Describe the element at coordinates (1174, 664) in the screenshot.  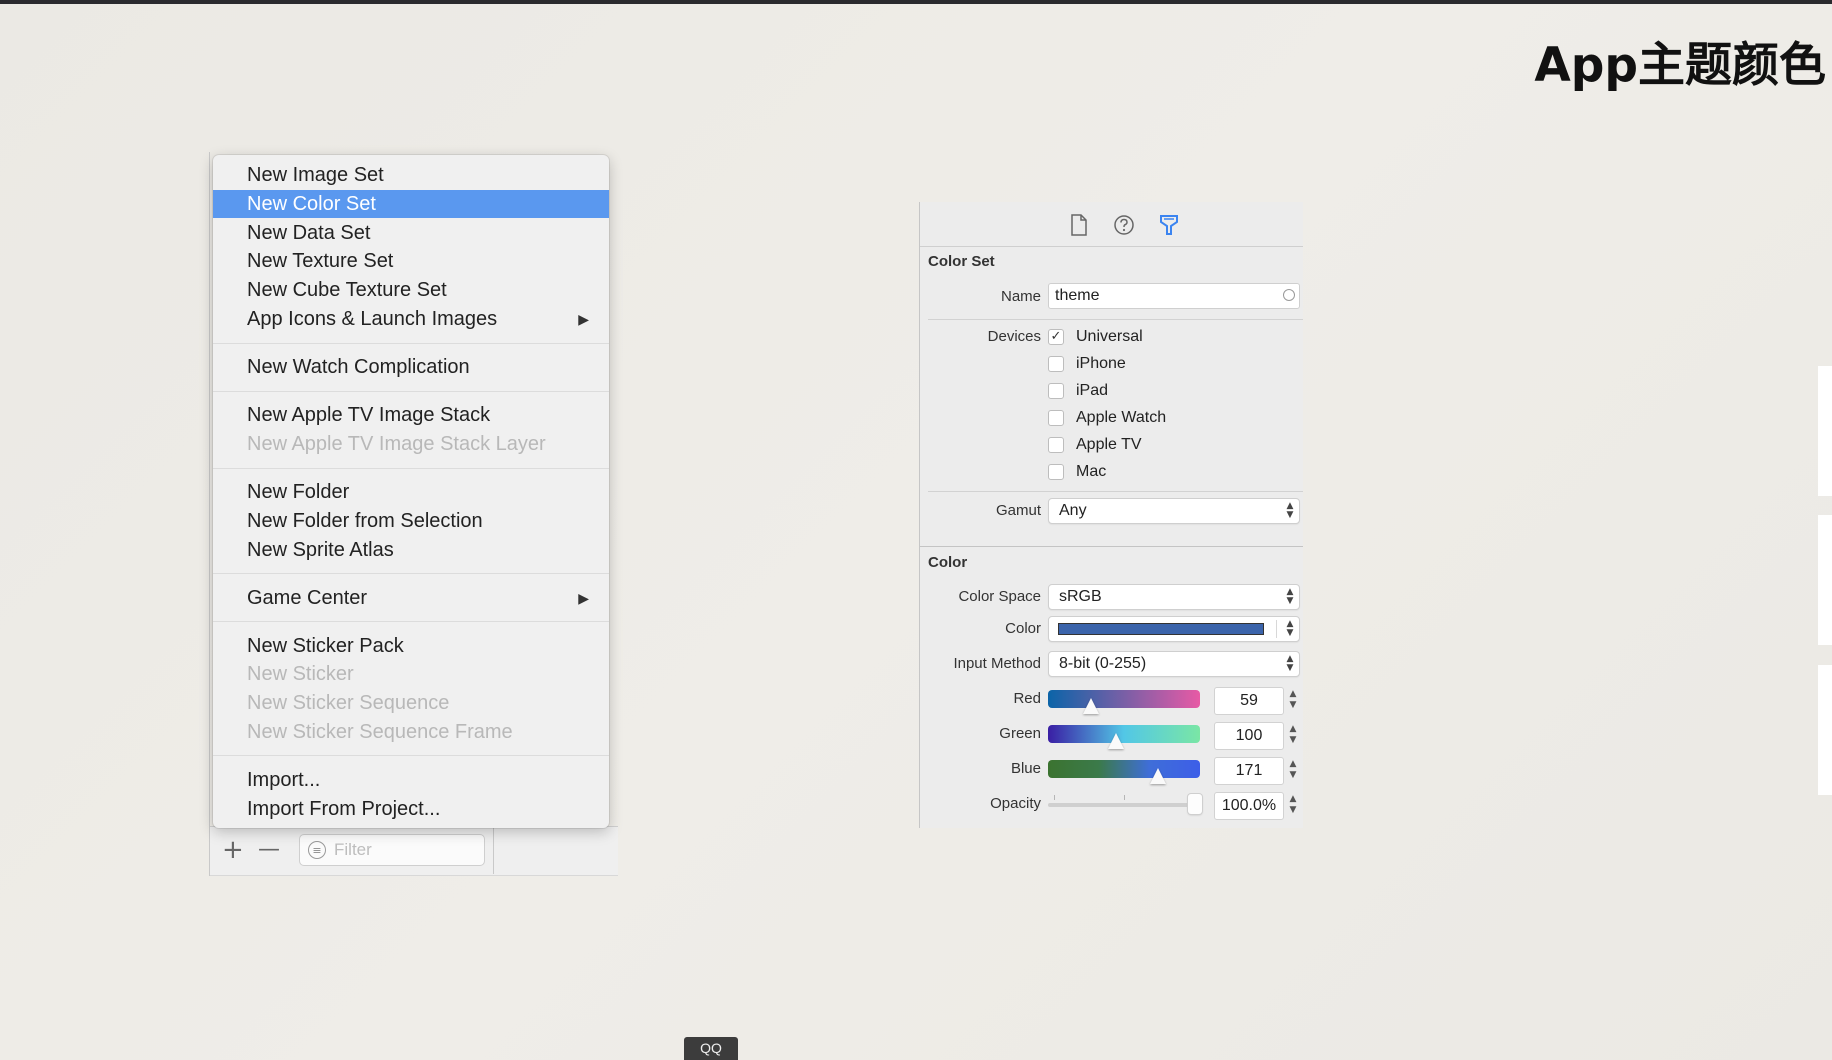
I see `input-method-popup: 8-bit (0-255) ▲ ▼` at that location.